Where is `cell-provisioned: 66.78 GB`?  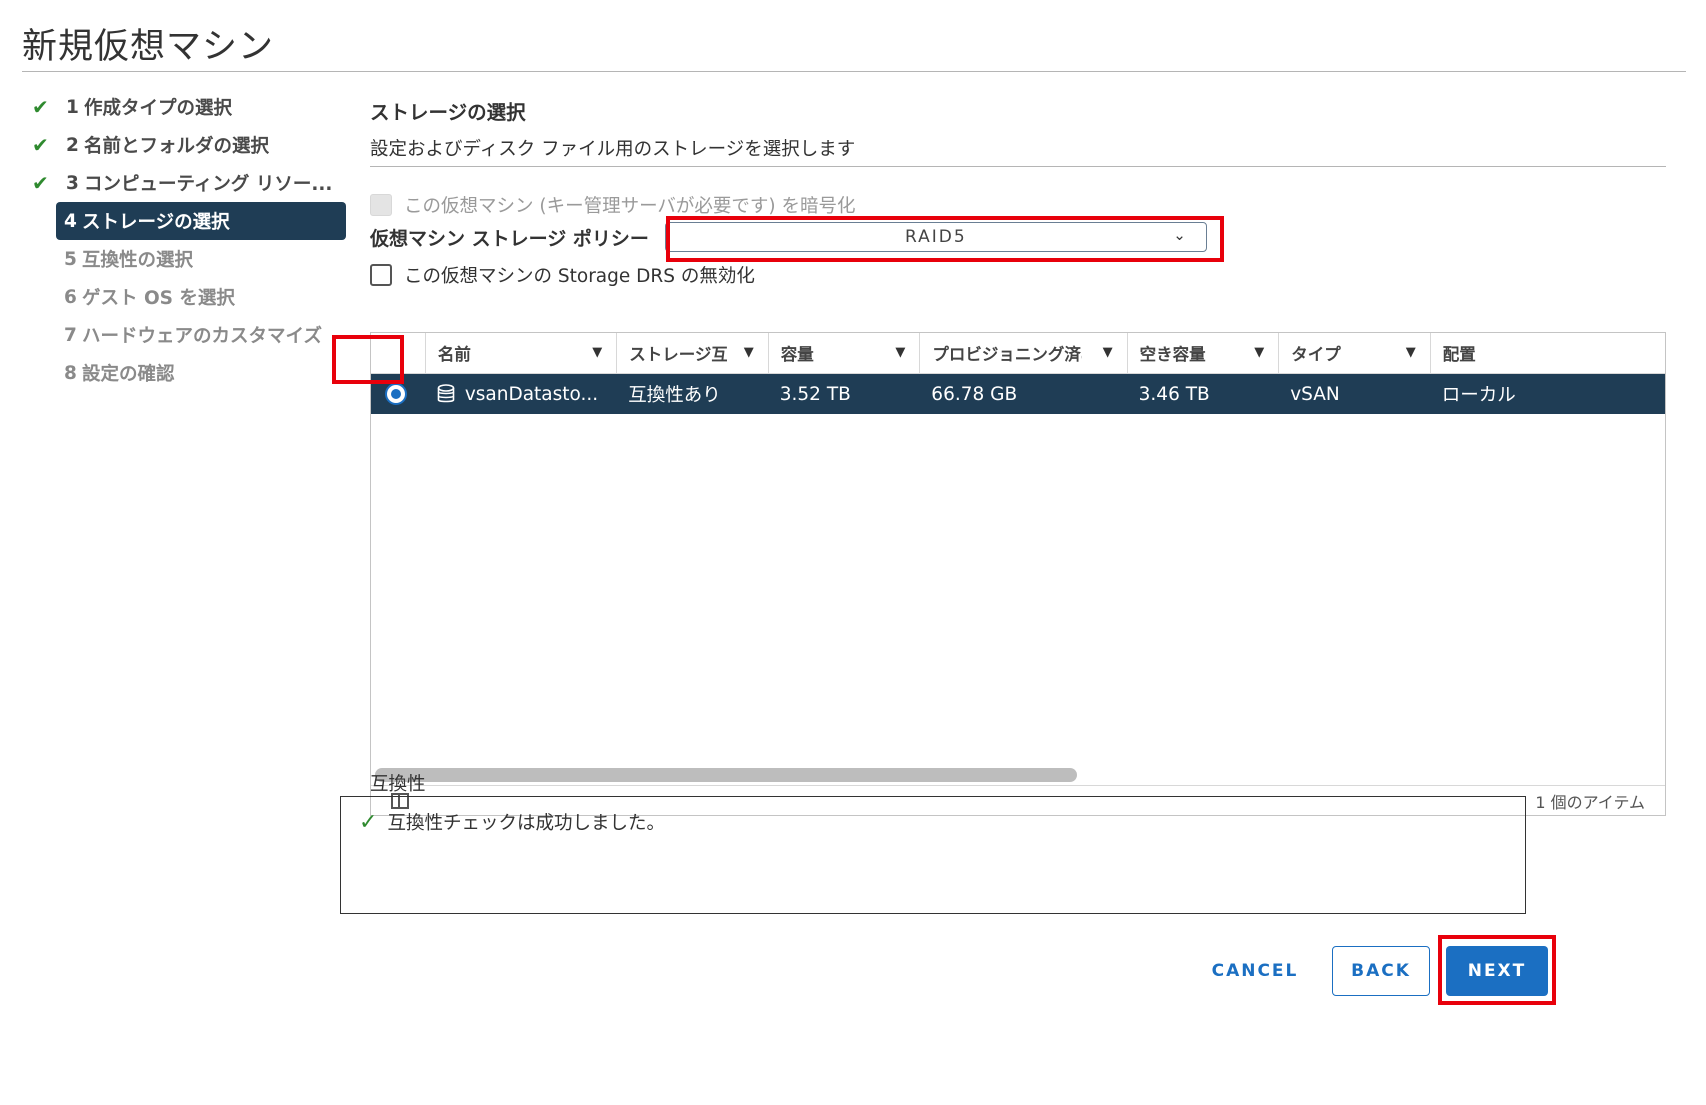 cell-provisioned: 66.78 GB is located at coordinates (974, 394).